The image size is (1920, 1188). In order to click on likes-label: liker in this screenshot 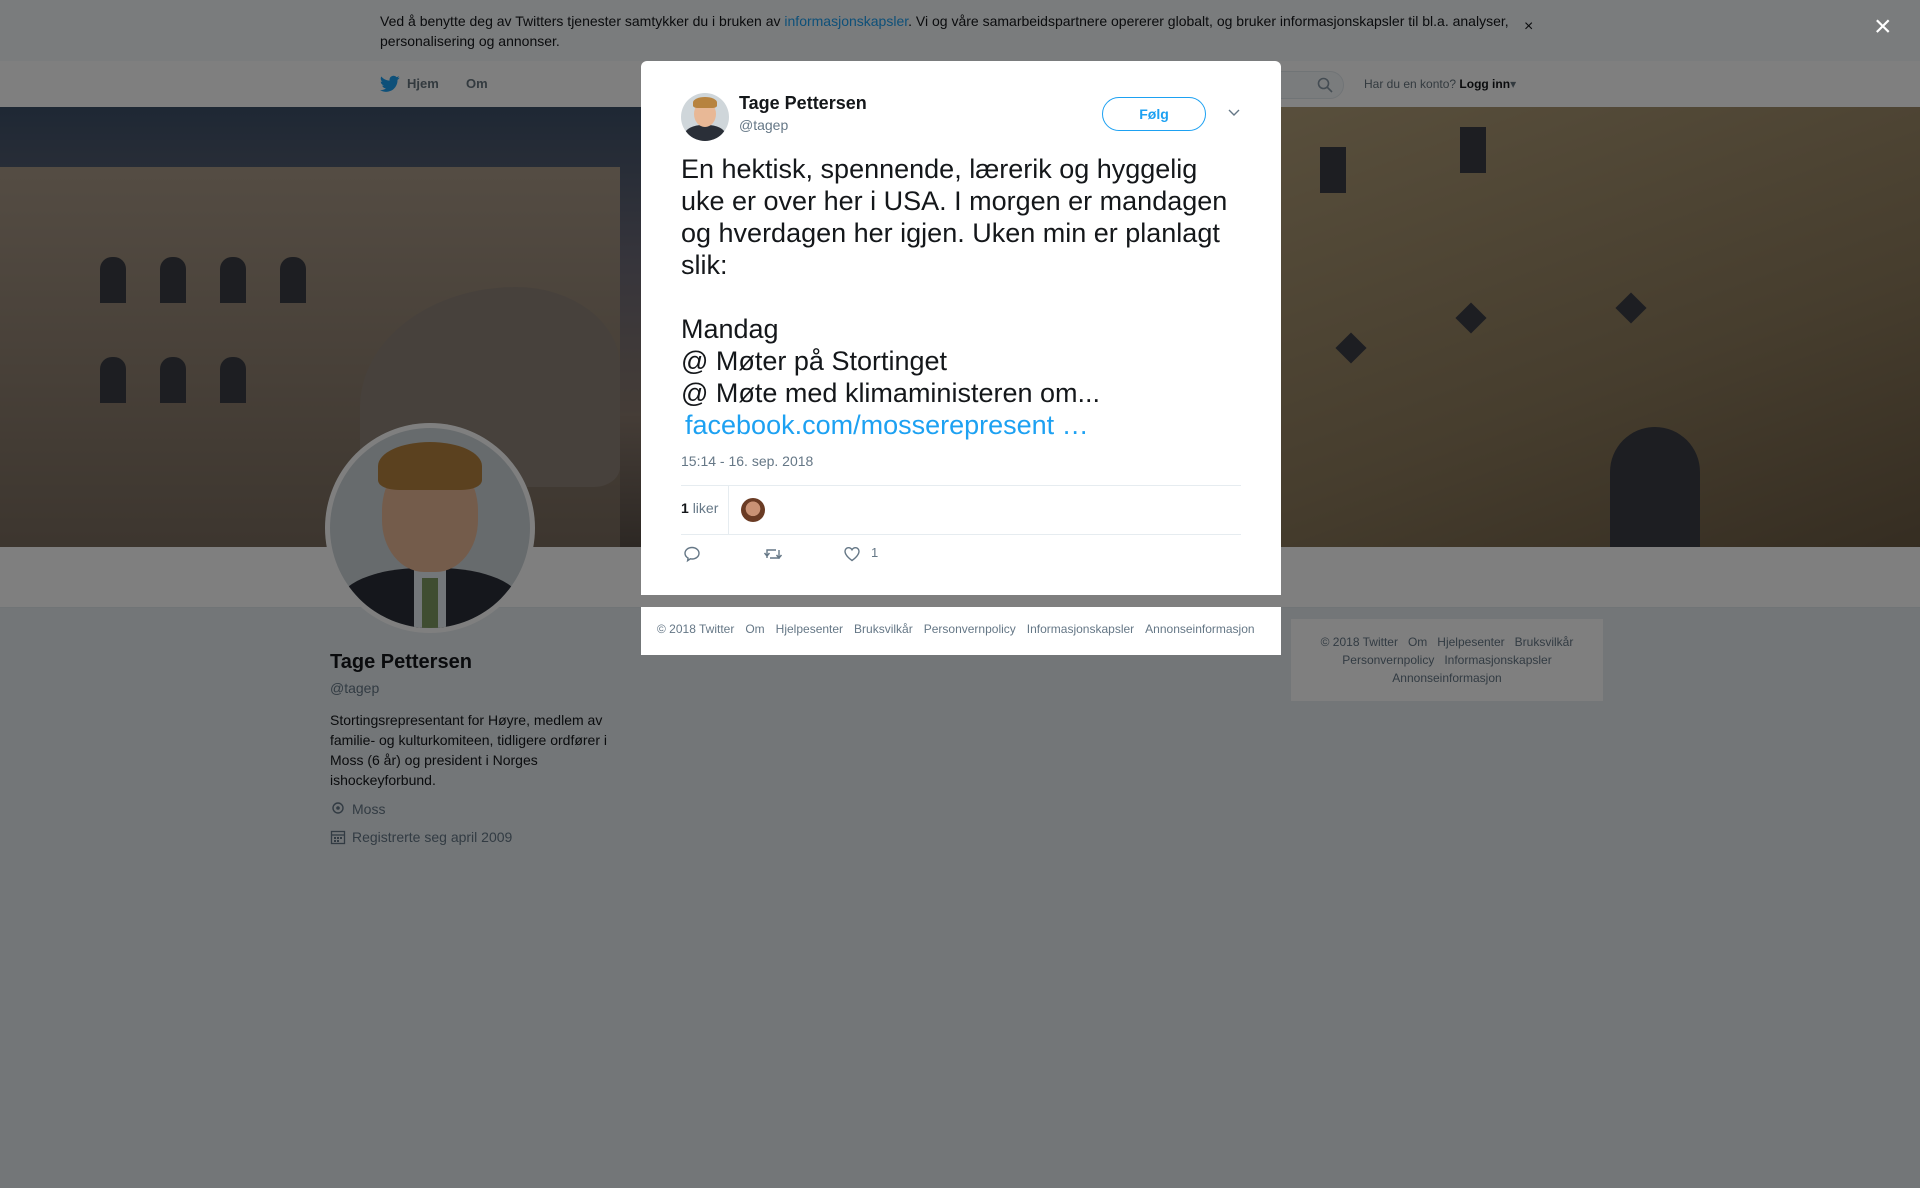, I will do `click(705, 508)`.